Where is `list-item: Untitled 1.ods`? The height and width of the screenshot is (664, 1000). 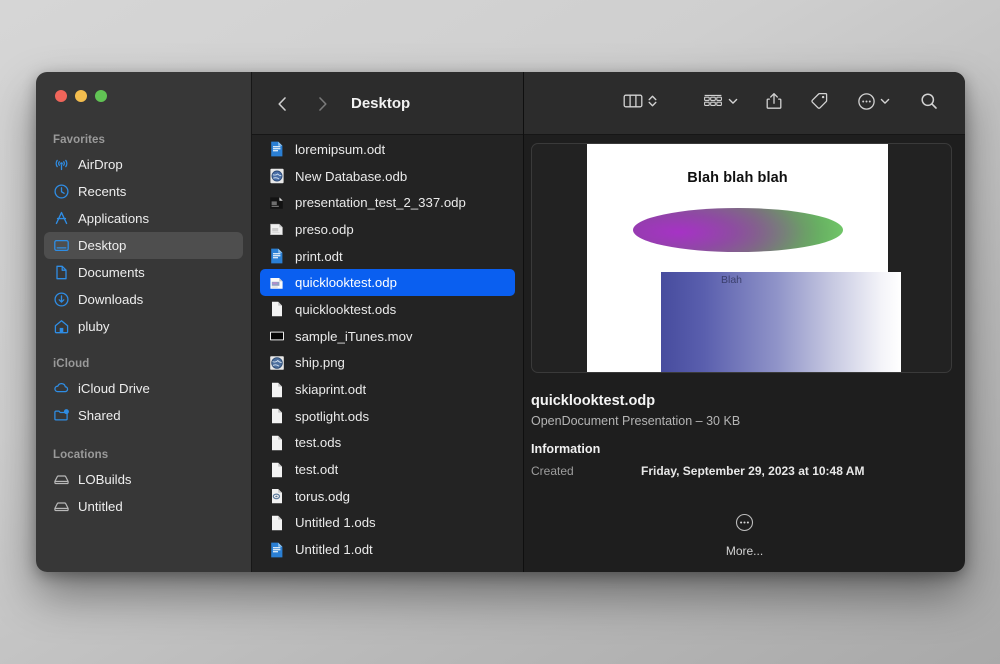
list-item: Untitled 1.ods is located at coordinates (387, 523).